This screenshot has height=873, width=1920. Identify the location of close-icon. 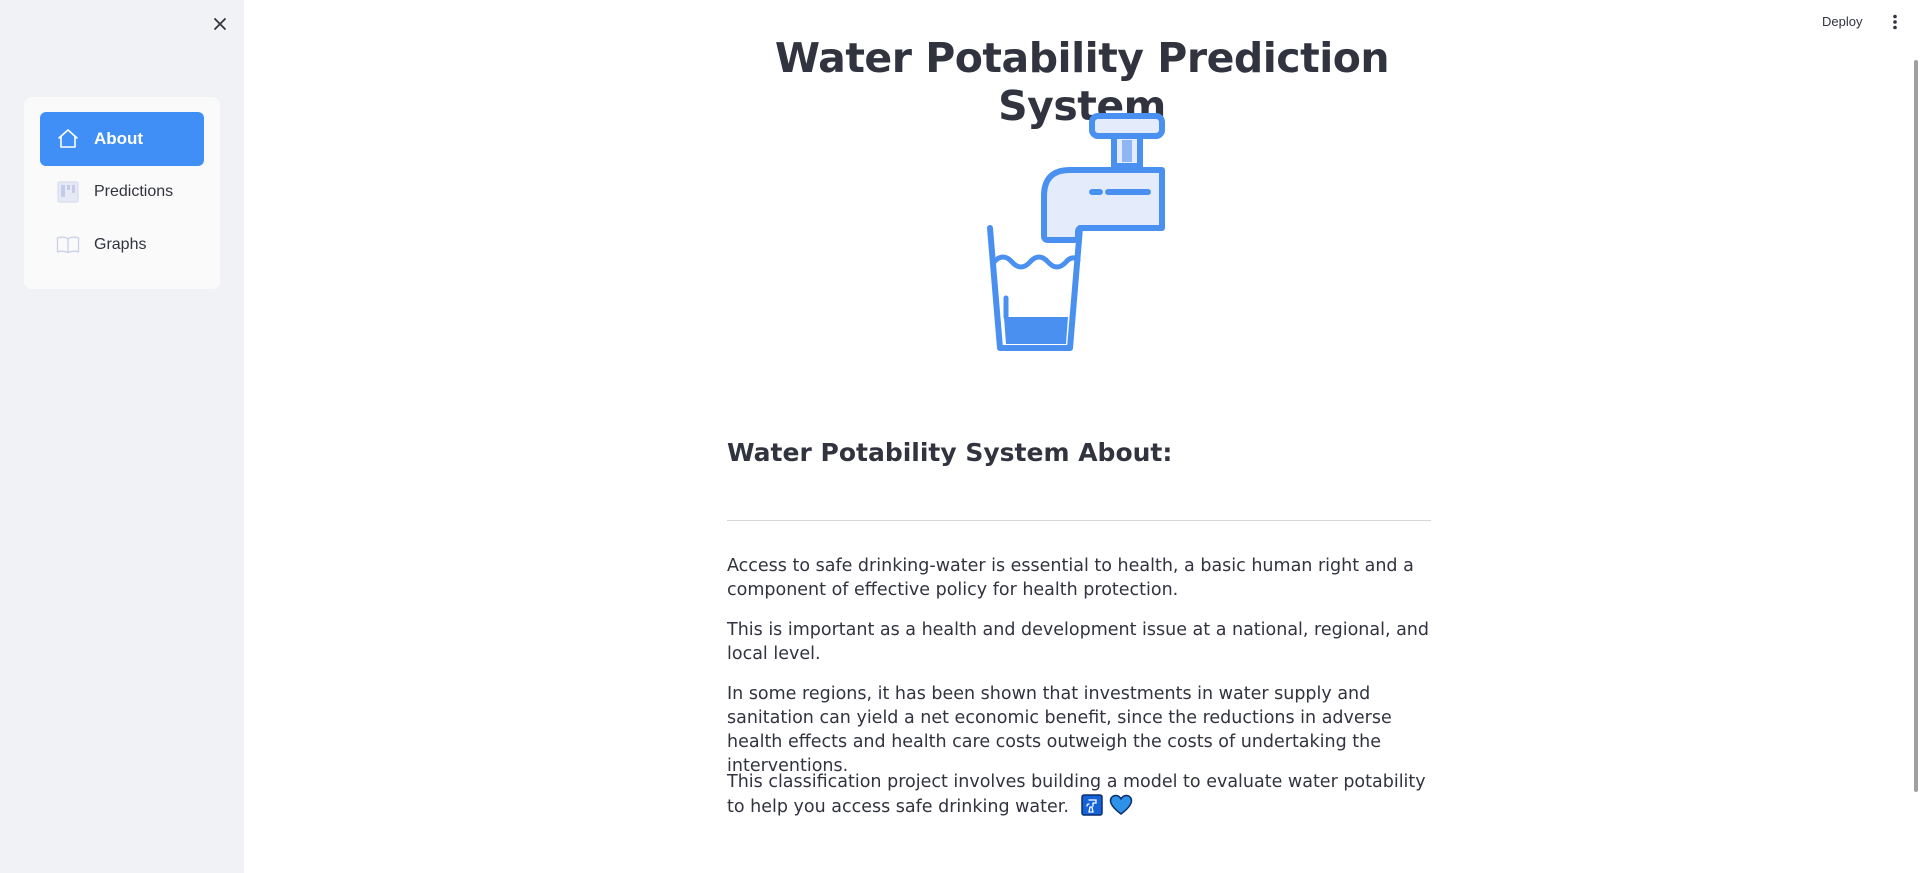
(220, 24).